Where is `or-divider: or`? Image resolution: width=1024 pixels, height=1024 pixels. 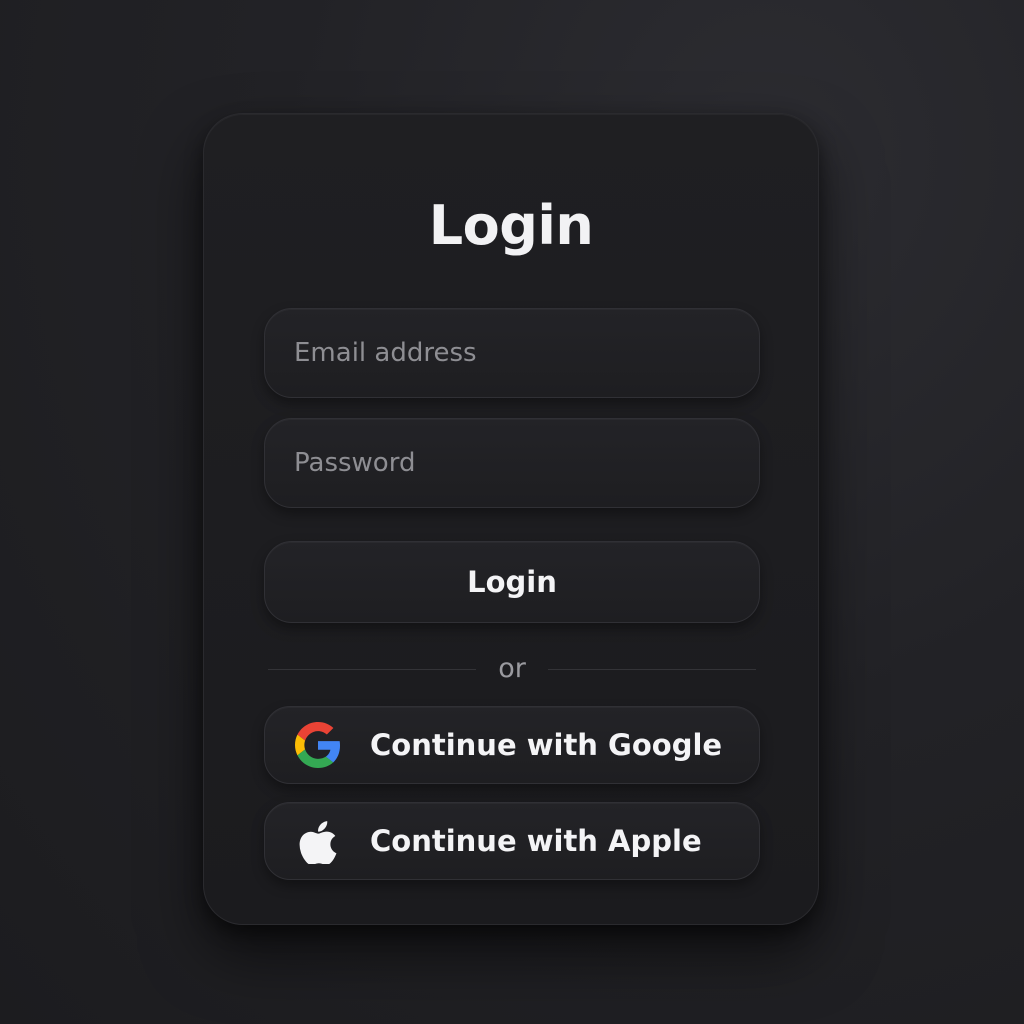
or-divider: or is located at coordinates (512, 669).